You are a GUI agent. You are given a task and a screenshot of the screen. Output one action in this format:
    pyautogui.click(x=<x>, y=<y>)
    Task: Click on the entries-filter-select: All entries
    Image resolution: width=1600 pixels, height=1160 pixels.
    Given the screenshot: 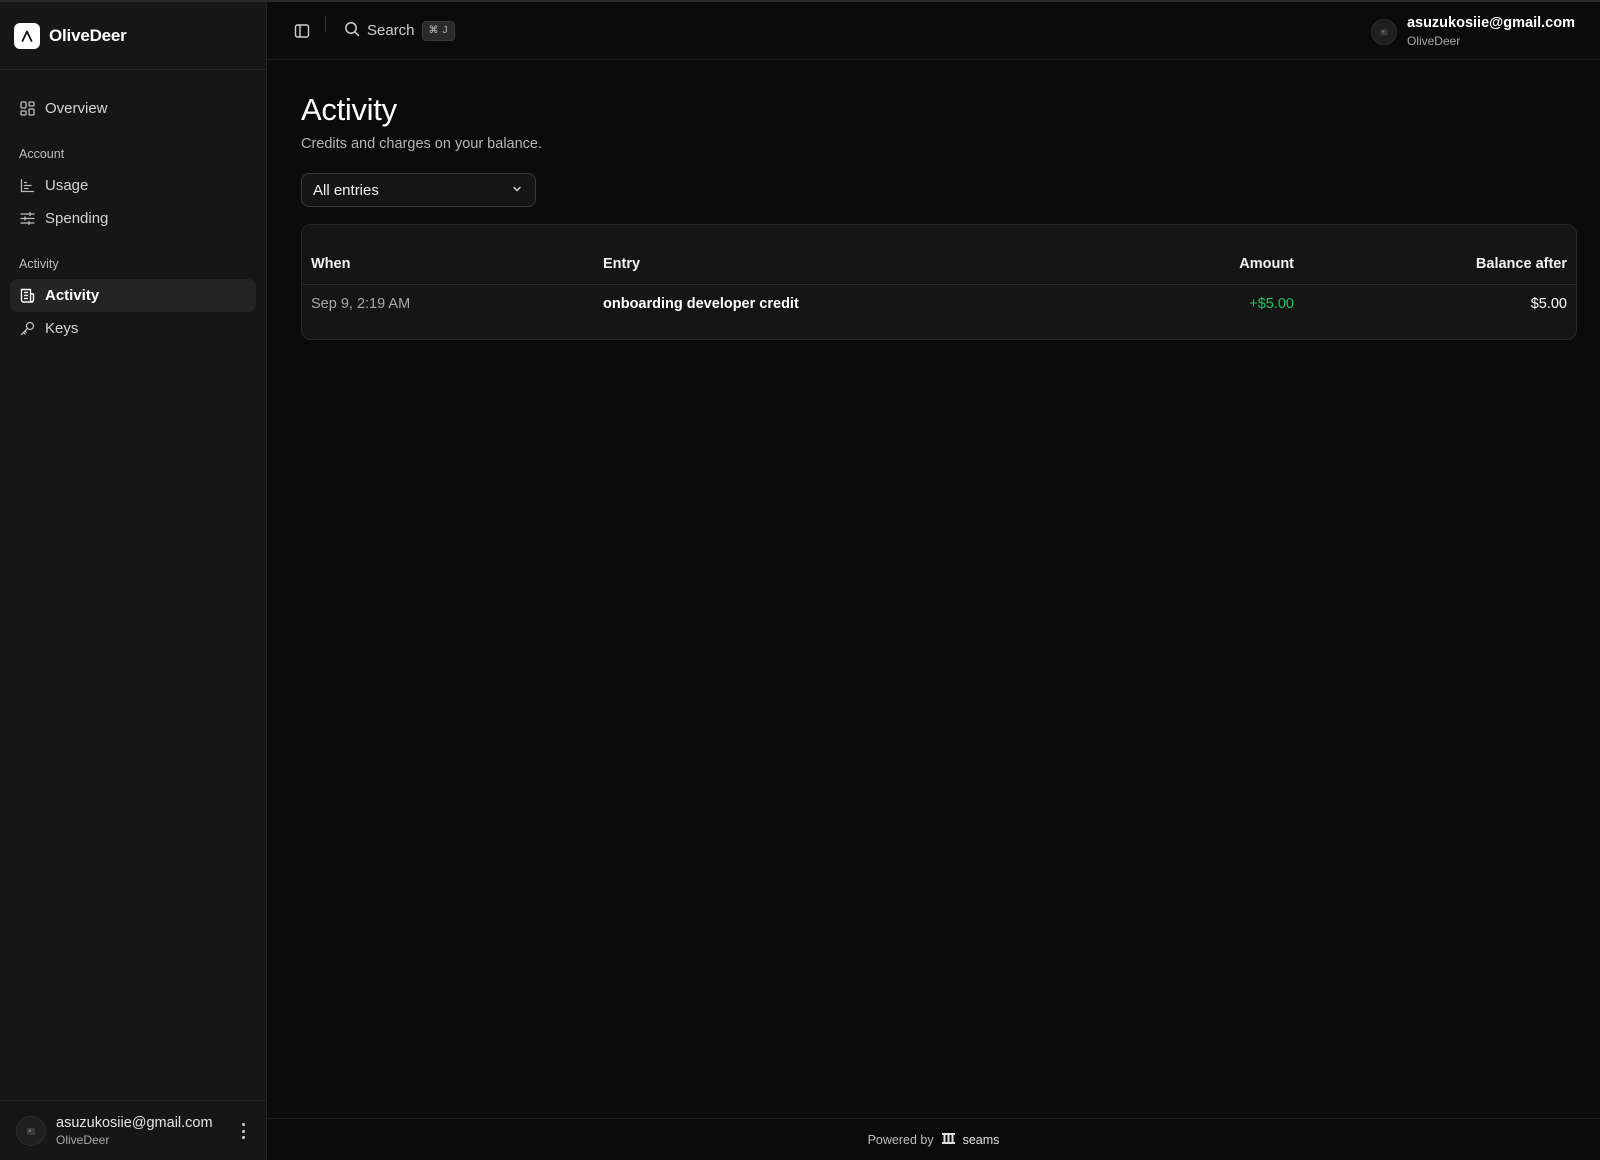 What is the action you would take?
    pyautogui.click(x=418, y=190)
    